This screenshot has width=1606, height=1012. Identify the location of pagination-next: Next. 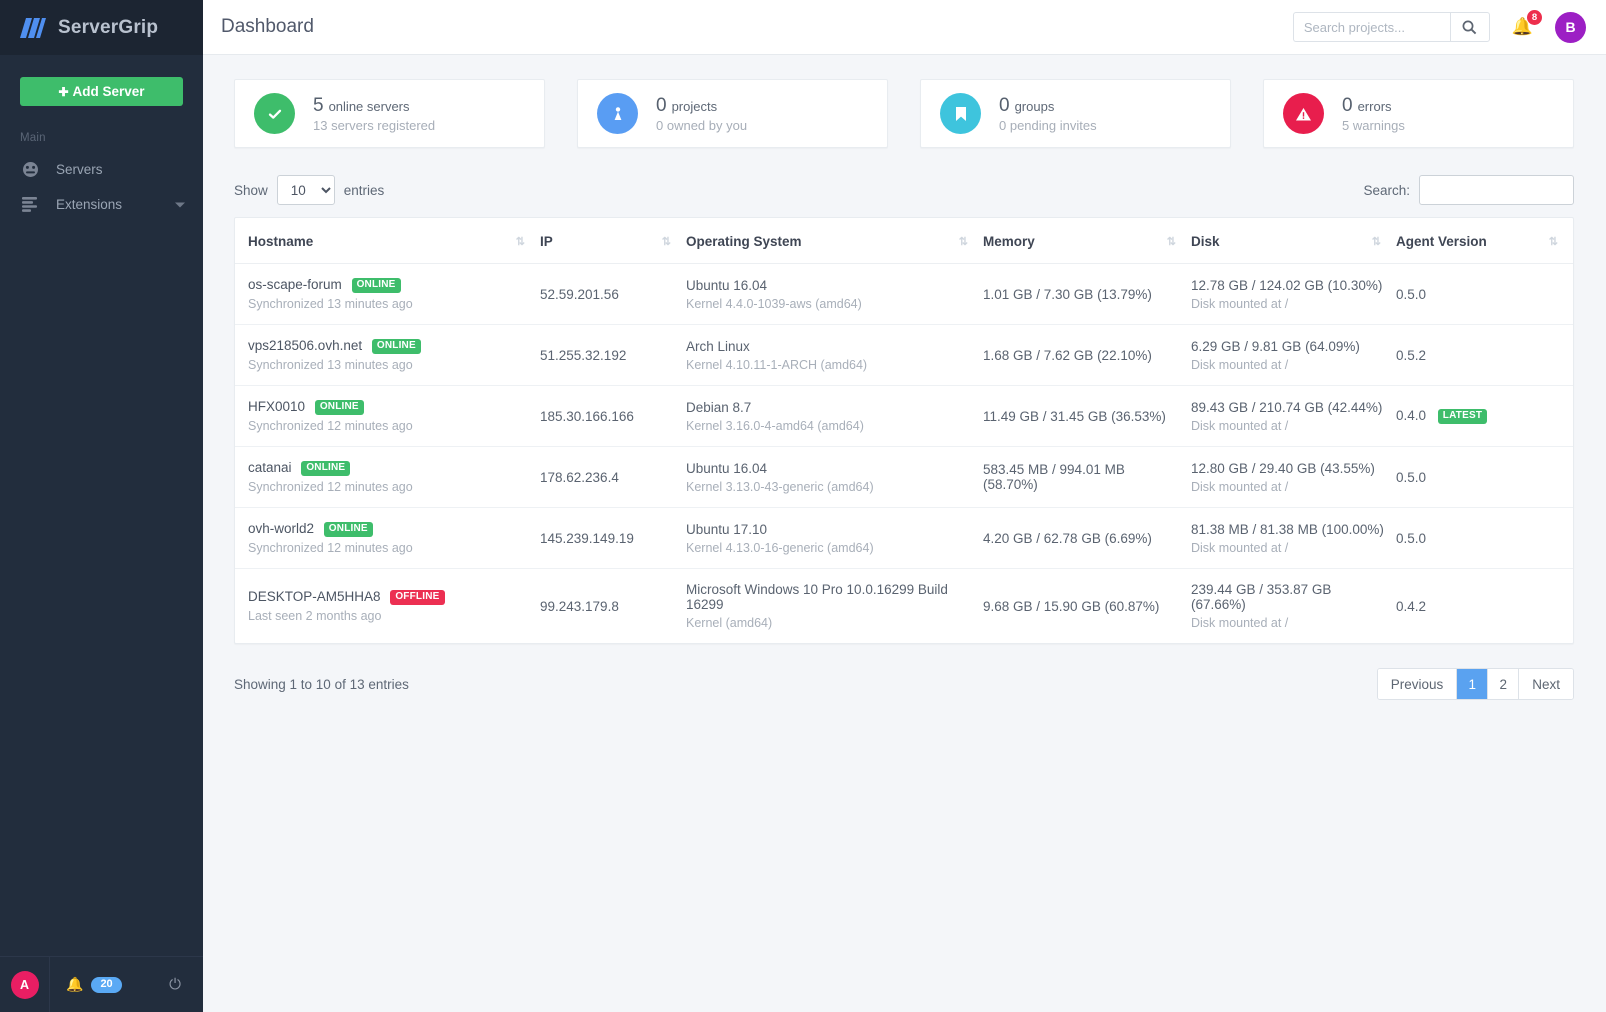
(1546, 684).